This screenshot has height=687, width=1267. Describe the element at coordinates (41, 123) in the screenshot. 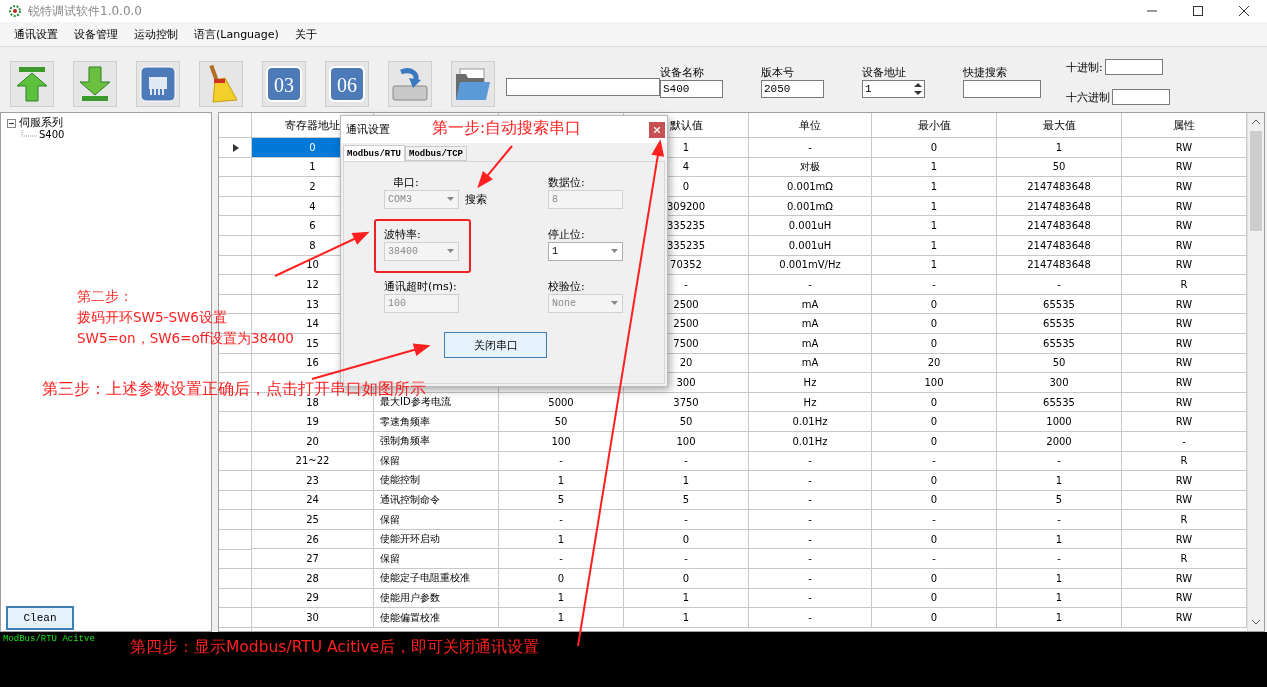

I see `tree-item: 伺服系列` at that location.